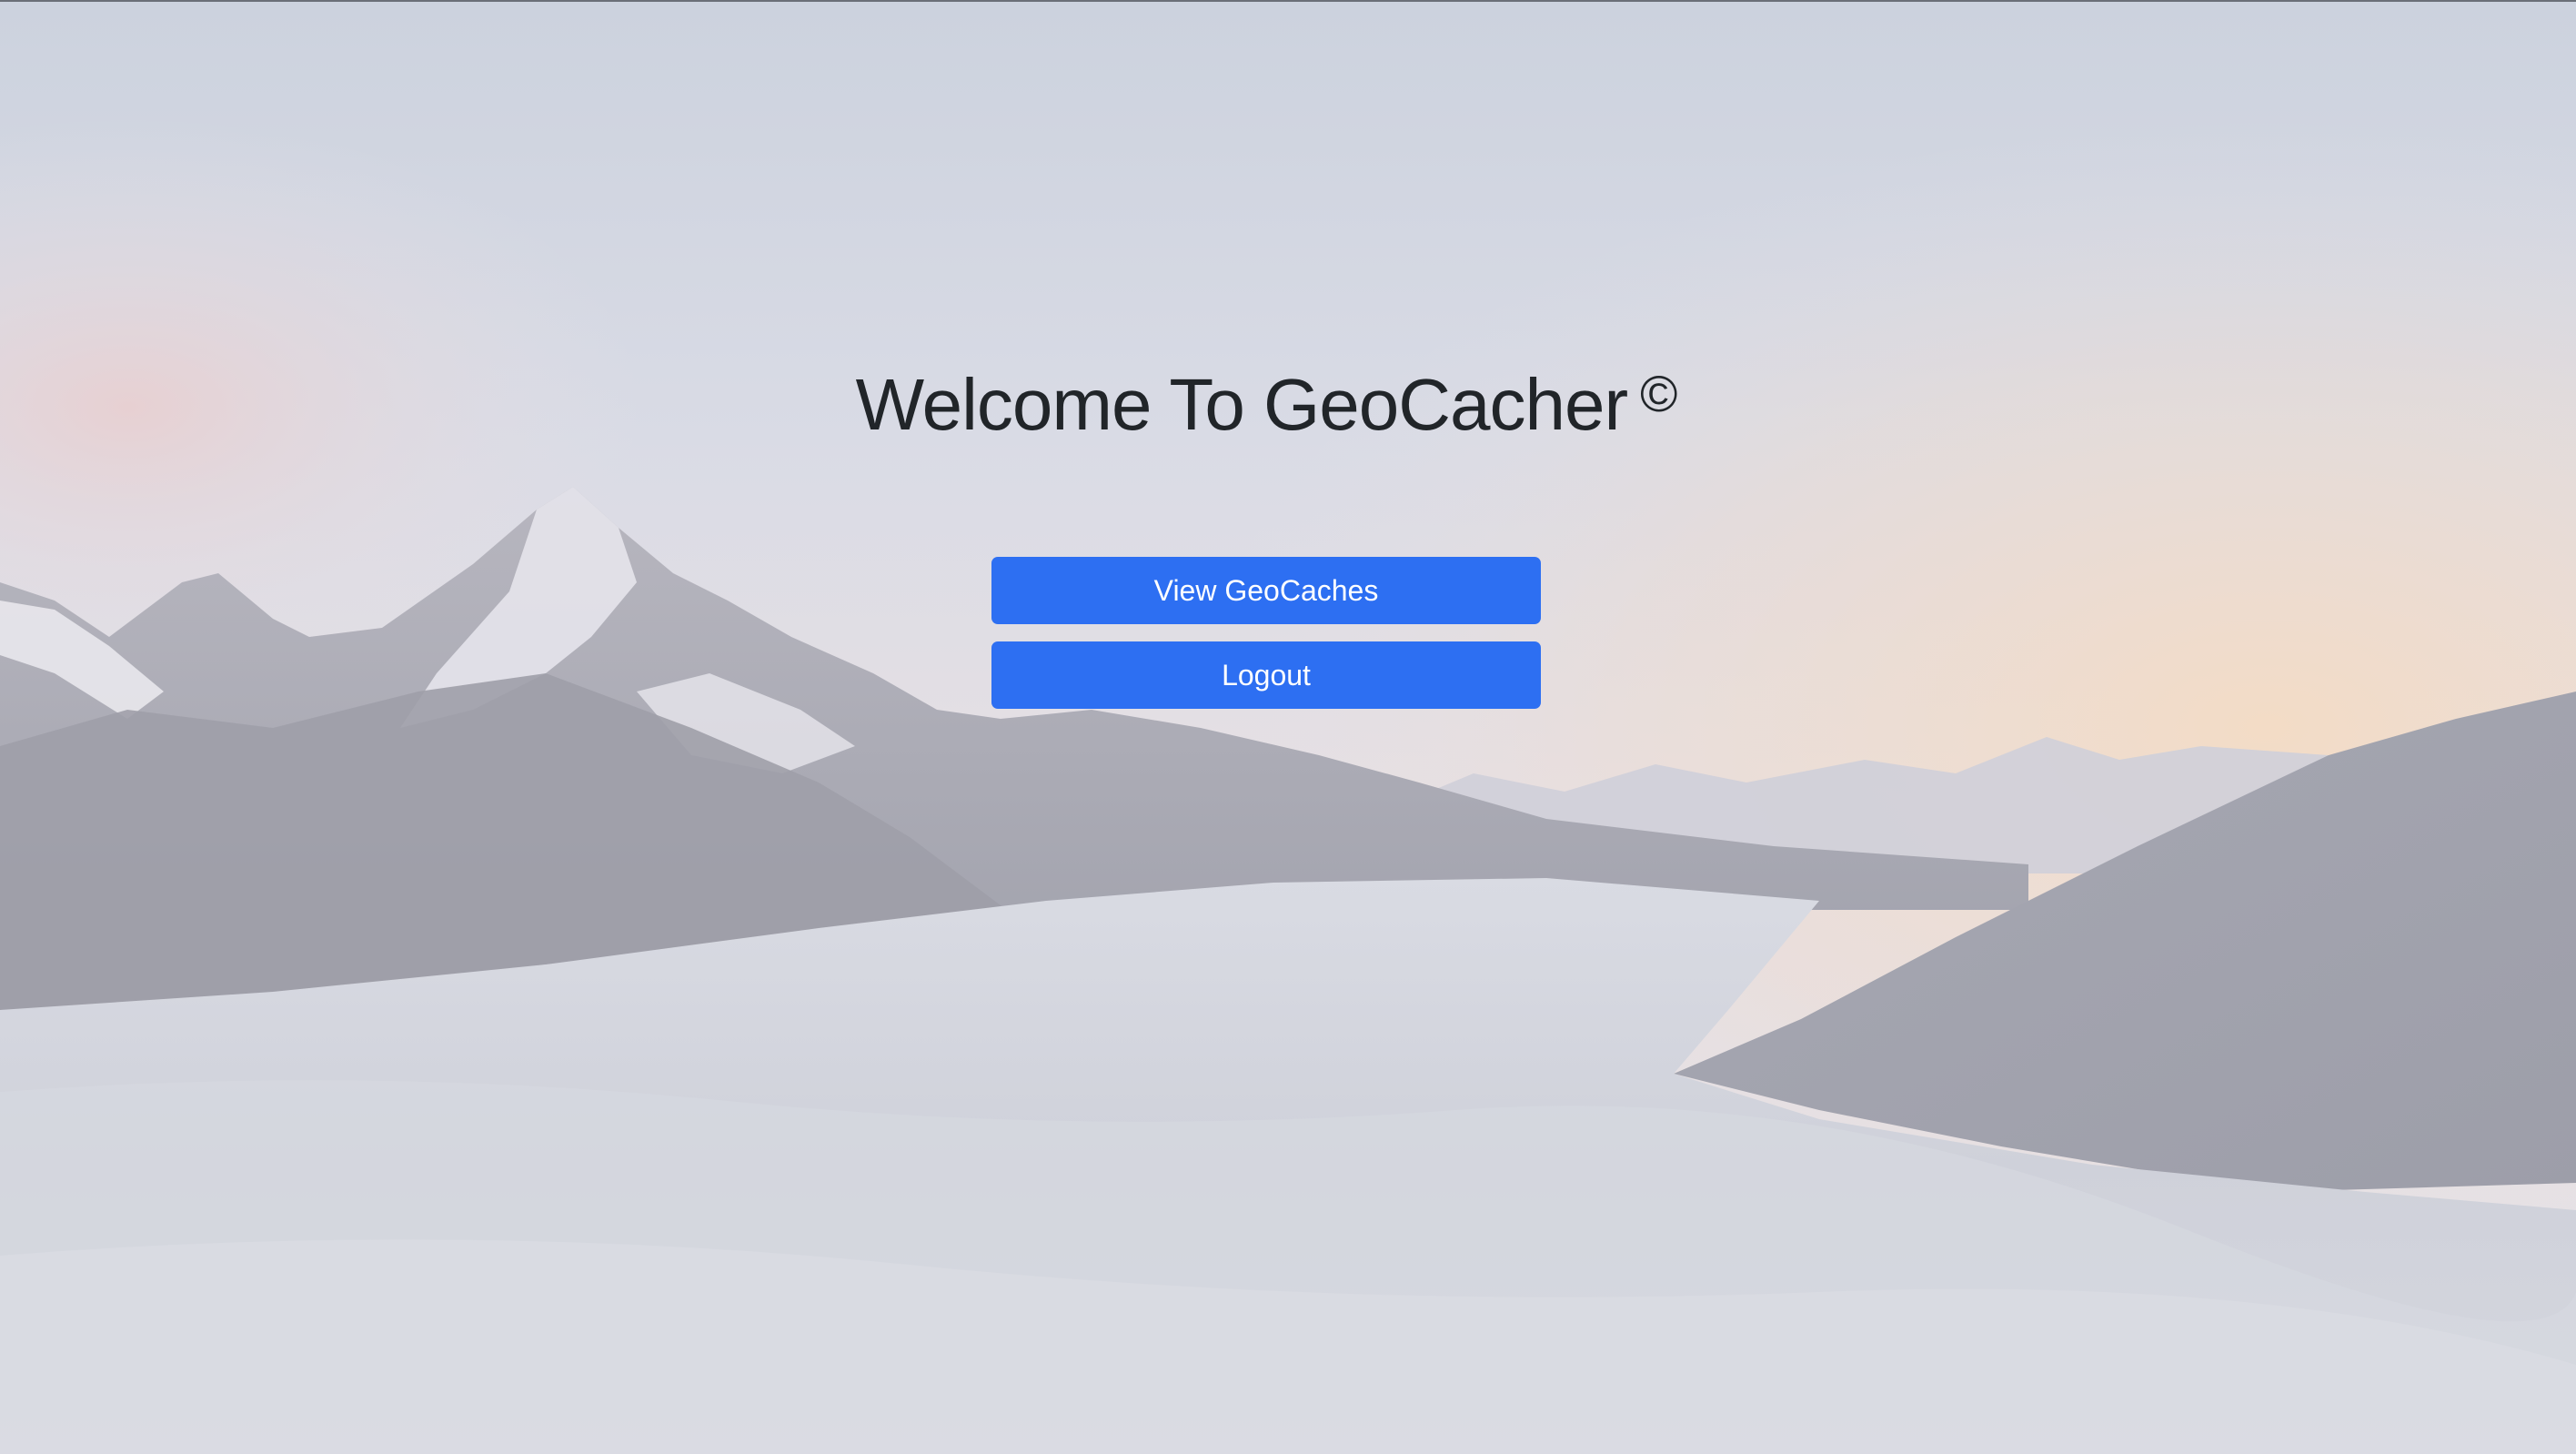 This screenshot has width=2576, height=1454. What do you see at coordinates (1266, 590) in the screenshot?
I see `view-geocaches-button: View GeoCaches` at bounding box center [1266, 590].